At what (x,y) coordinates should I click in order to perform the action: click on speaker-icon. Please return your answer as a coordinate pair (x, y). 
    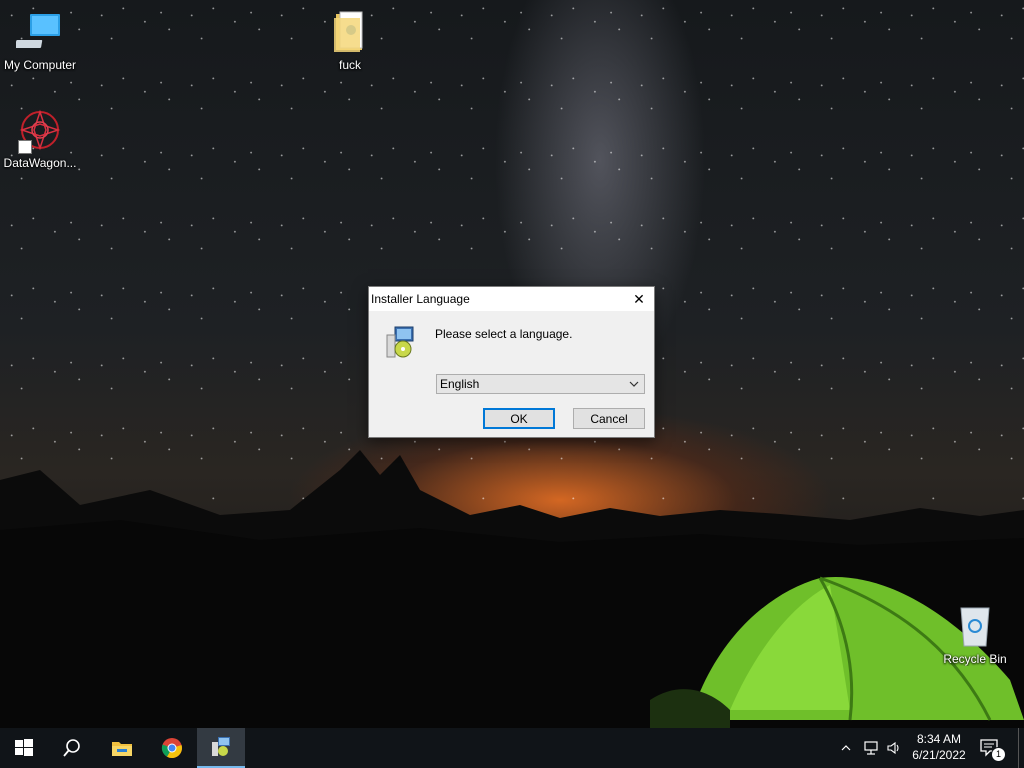
    Looking at the image, I should click on (893, 748).